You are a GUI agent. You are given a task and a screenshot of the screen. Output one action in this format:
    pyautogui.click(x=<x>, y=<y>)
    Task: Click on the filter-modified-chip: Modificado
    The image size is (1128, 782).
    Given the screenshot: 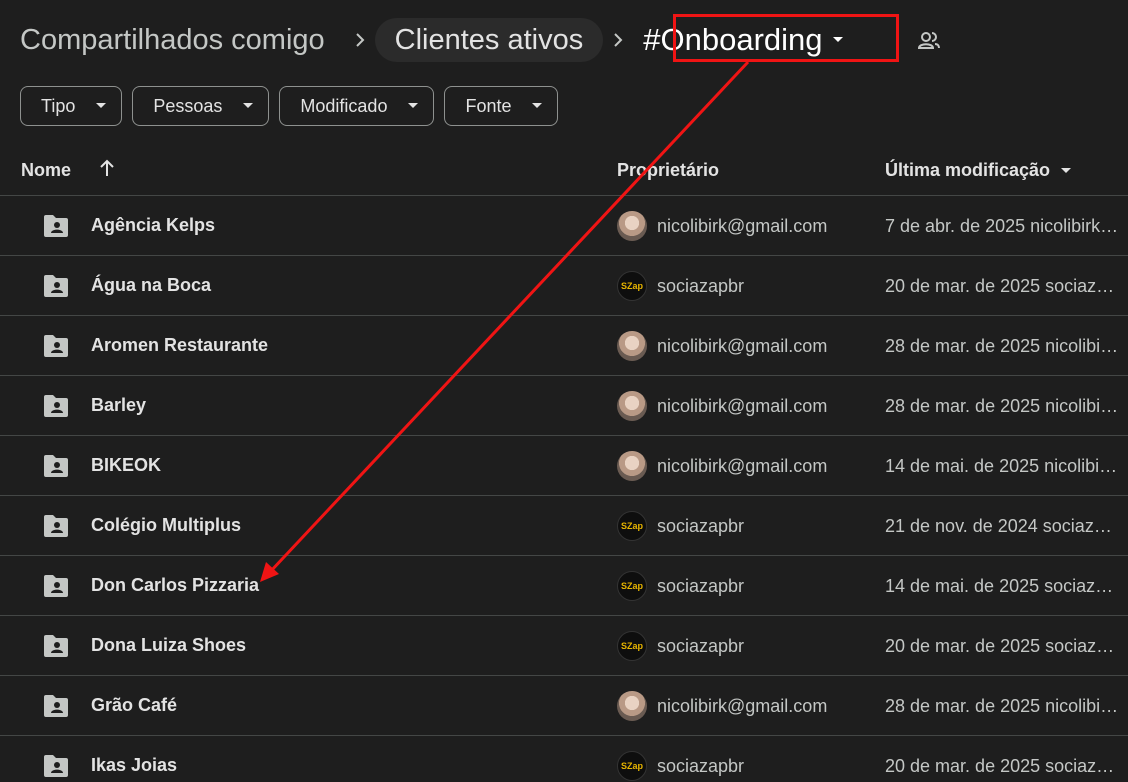 What is the action you would take?
    pyautogui.click(x=357, y=106)
    